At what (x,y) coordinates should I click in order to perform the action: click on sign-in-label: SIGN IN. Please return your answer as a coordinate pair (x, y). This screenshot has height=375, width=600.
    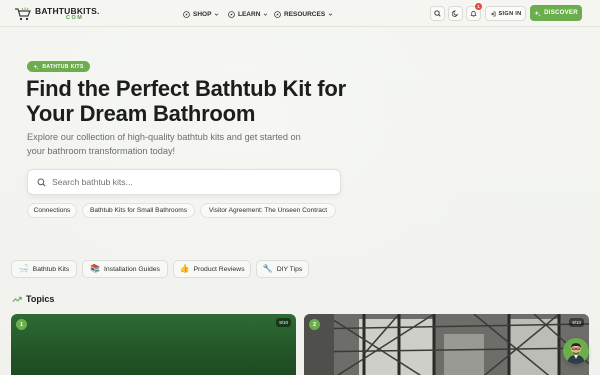
    Looking at the image, I should click on (510, 13).